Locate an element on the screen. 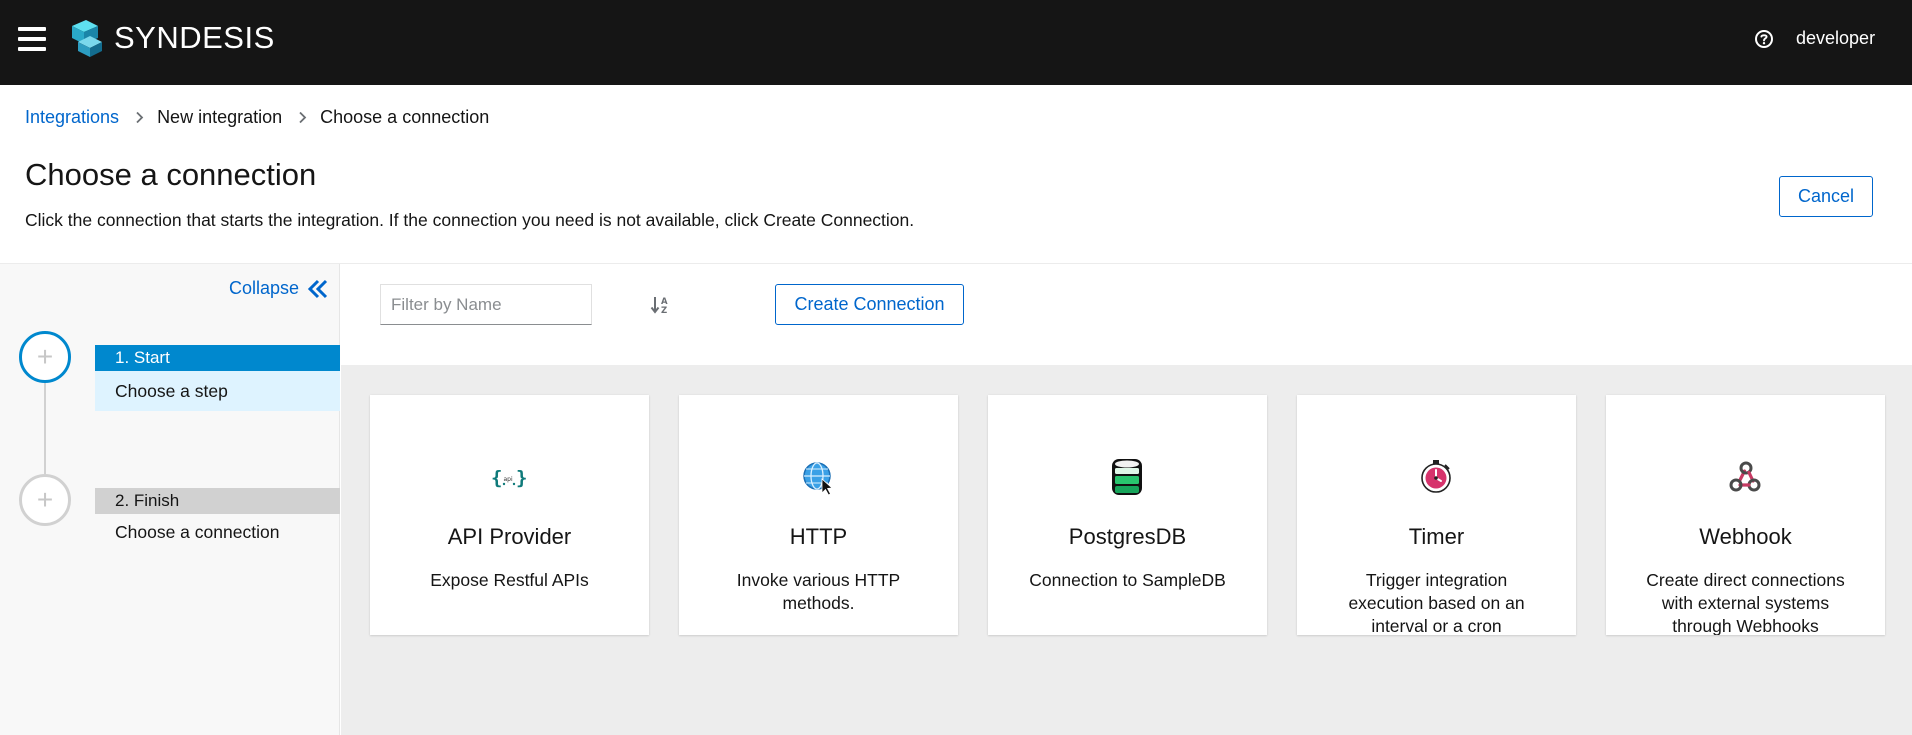  step-start-title: 1. Start is located at coordinates (217, 358).